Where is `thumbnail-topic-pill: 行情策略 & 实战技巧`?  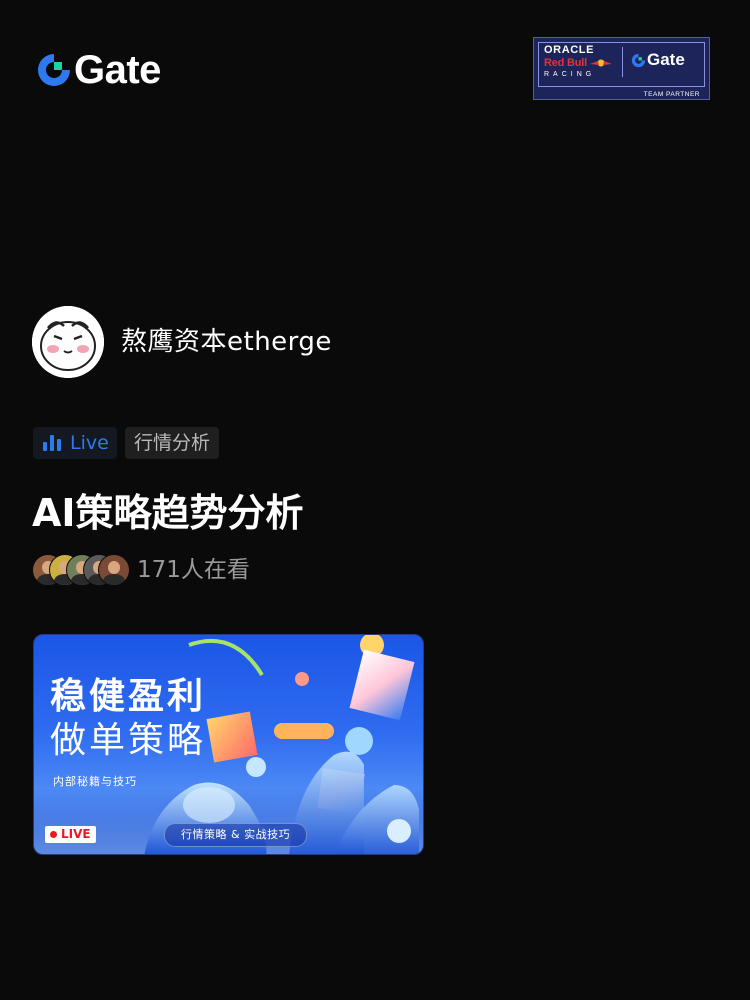
thumbnail-topic-pill: 行情策略 & 实战技巧 is located at coordinates (236, 835).